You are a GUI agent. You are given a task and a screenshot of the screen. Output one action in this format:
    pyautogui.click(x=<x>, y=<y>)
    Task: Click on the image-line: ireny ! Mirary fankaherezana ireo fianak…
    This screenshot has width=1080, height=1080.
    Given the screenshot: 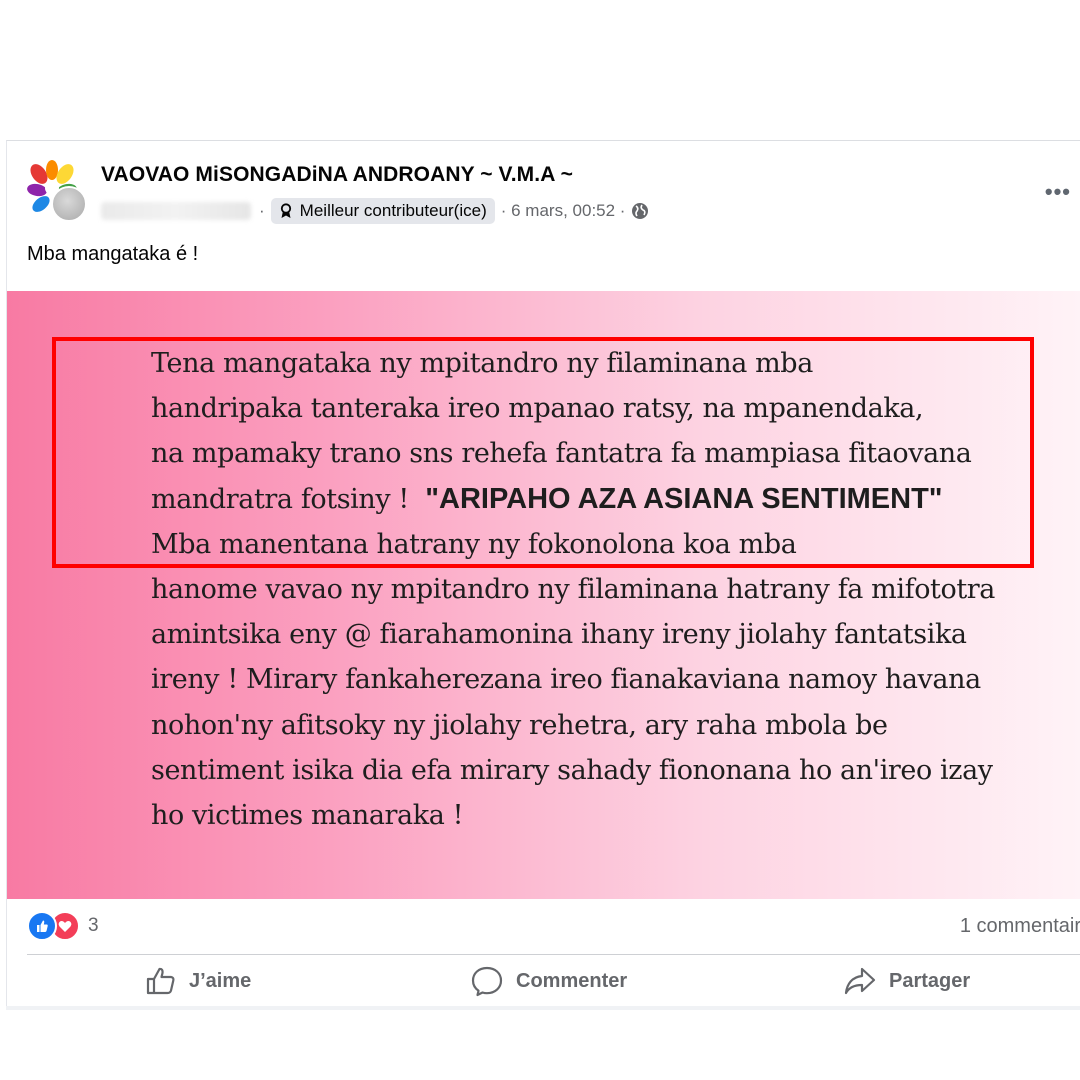 What is the action you would take?
    pyautogui.click(x=566, y=680)
    